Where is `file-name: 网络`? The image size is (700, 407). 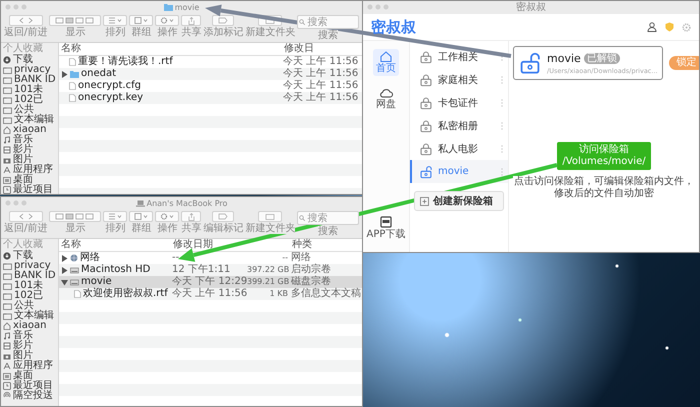
file-name: 网络 is located at coordinates (90, 258).